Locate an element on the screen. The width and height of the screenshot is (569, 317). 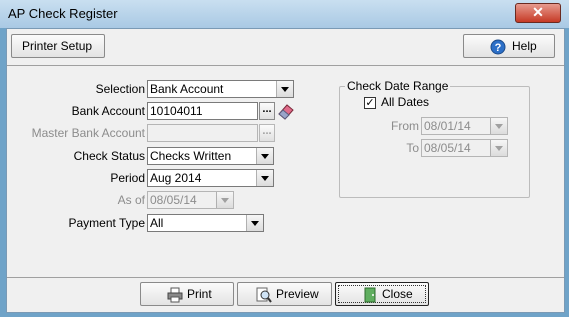
from-label: From is located at coordinates (405, 126).